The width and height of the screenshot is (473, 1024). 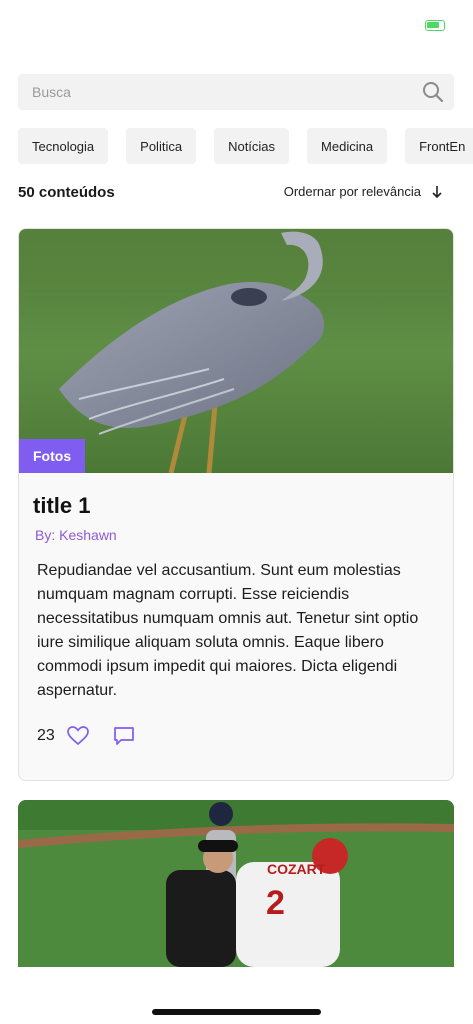 What do you see at coordinates (439, 146) in the screenshot?
I see `chip-frontend: FrontEn` at bounding box center [439, 146].